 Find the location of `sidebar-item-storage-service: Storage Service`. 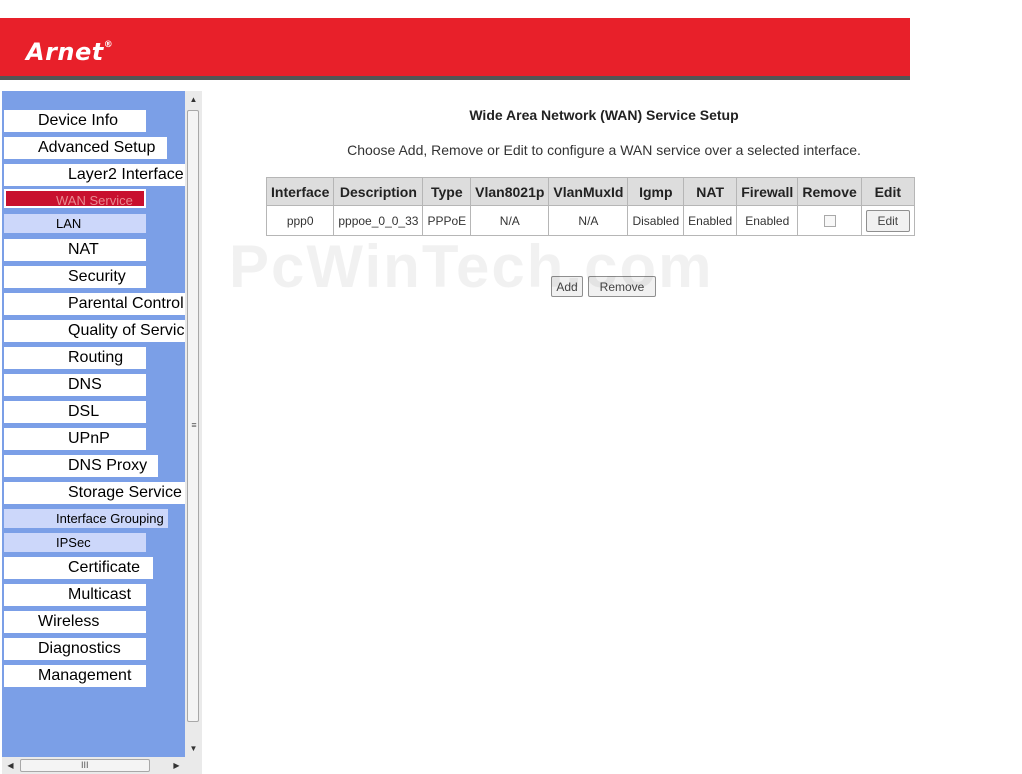

sidebar-item-storage-service: Storage Service is located at coordinates (94, 493).